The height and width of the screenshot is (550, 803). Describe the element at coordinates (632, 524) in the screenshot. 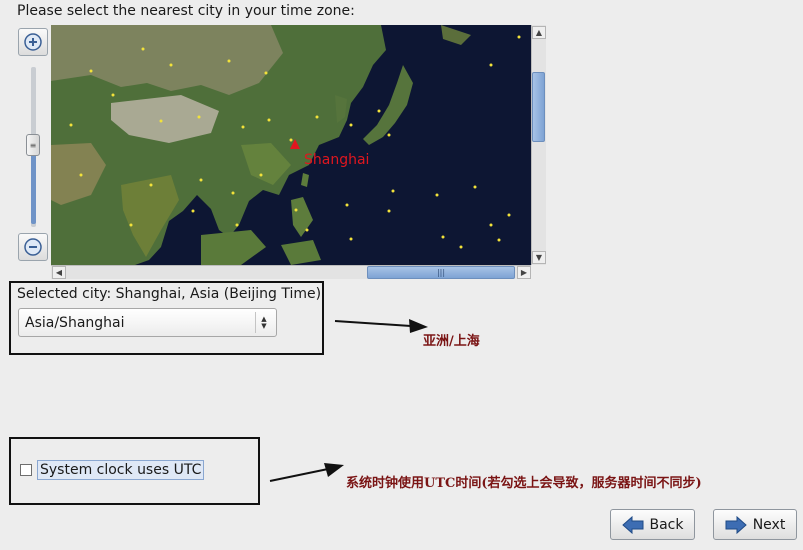

I see `arrow-left-icon` at that location.